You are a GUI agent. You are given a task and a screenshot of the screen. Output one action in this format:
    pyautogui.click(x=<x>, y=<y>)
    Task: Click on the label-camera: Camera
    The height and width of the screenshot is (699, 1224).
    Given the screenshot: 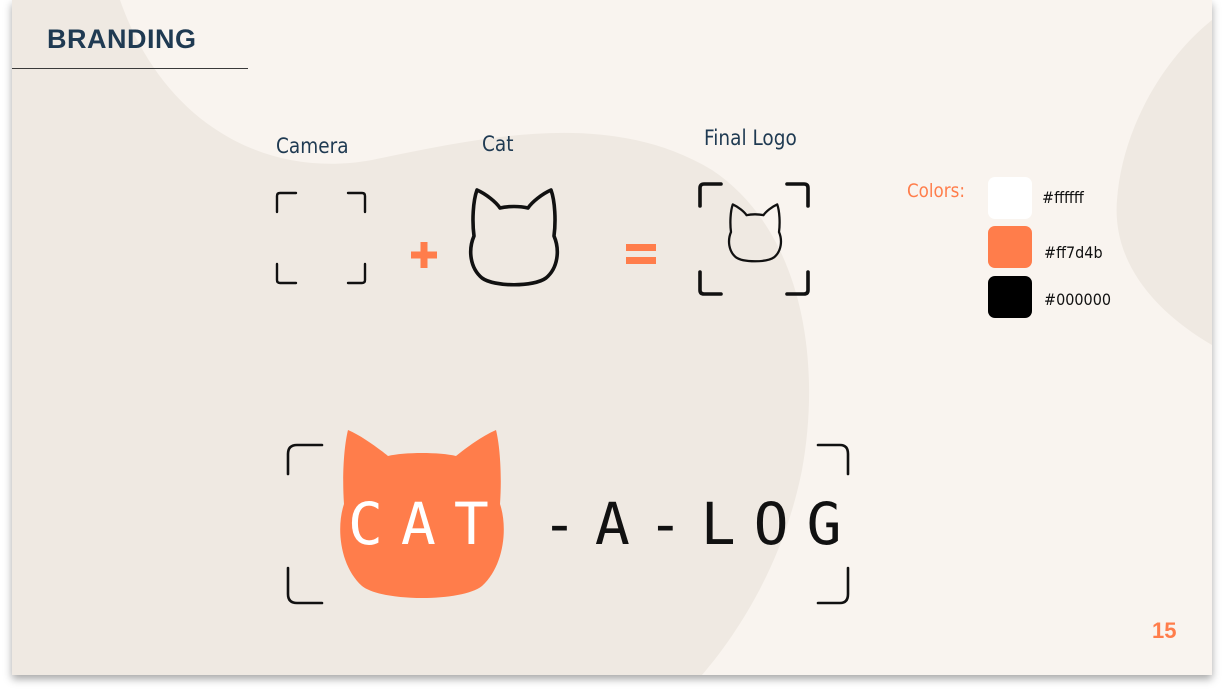 What is the action you would take?
    pyautogui.click(x=312, y=146)
    